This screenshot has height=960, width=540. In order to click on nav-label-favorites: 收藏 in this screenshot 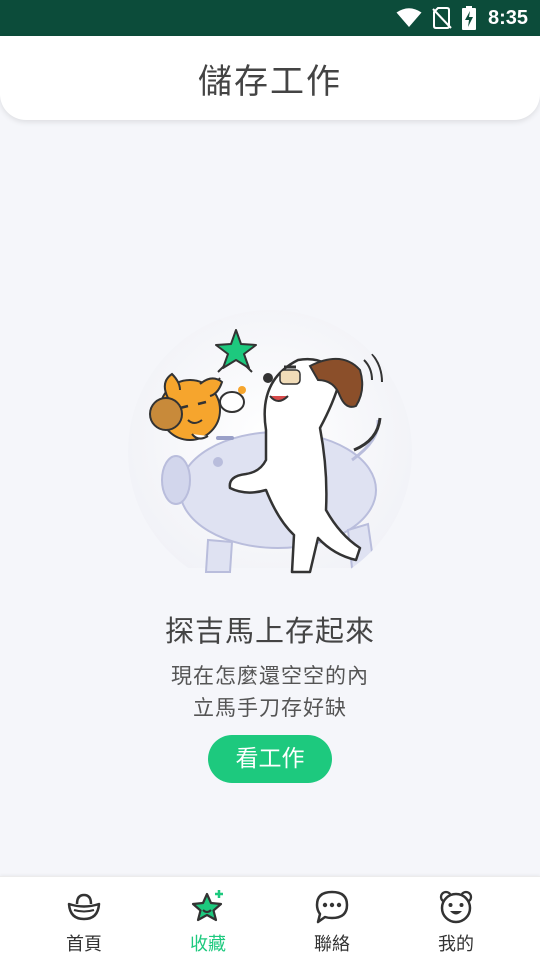, I will do `click(208, 944)`.